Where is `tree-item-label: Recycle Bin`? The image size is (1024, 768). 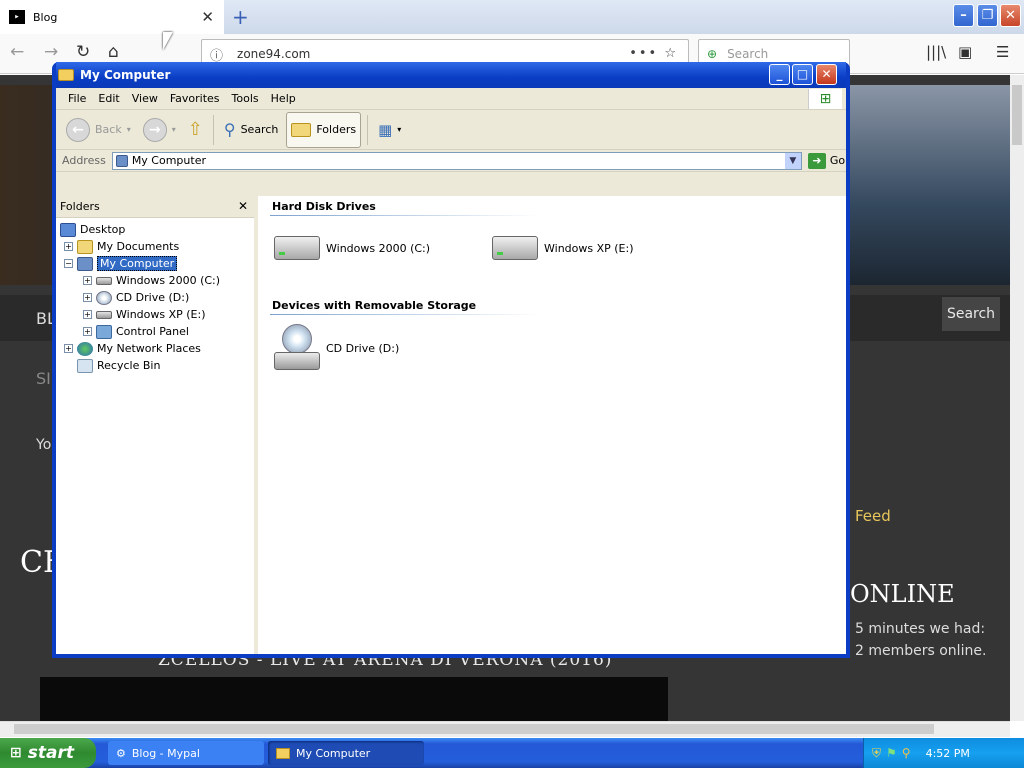
tree-item-label: Recycle Bin is located at coordinates (129, 365).